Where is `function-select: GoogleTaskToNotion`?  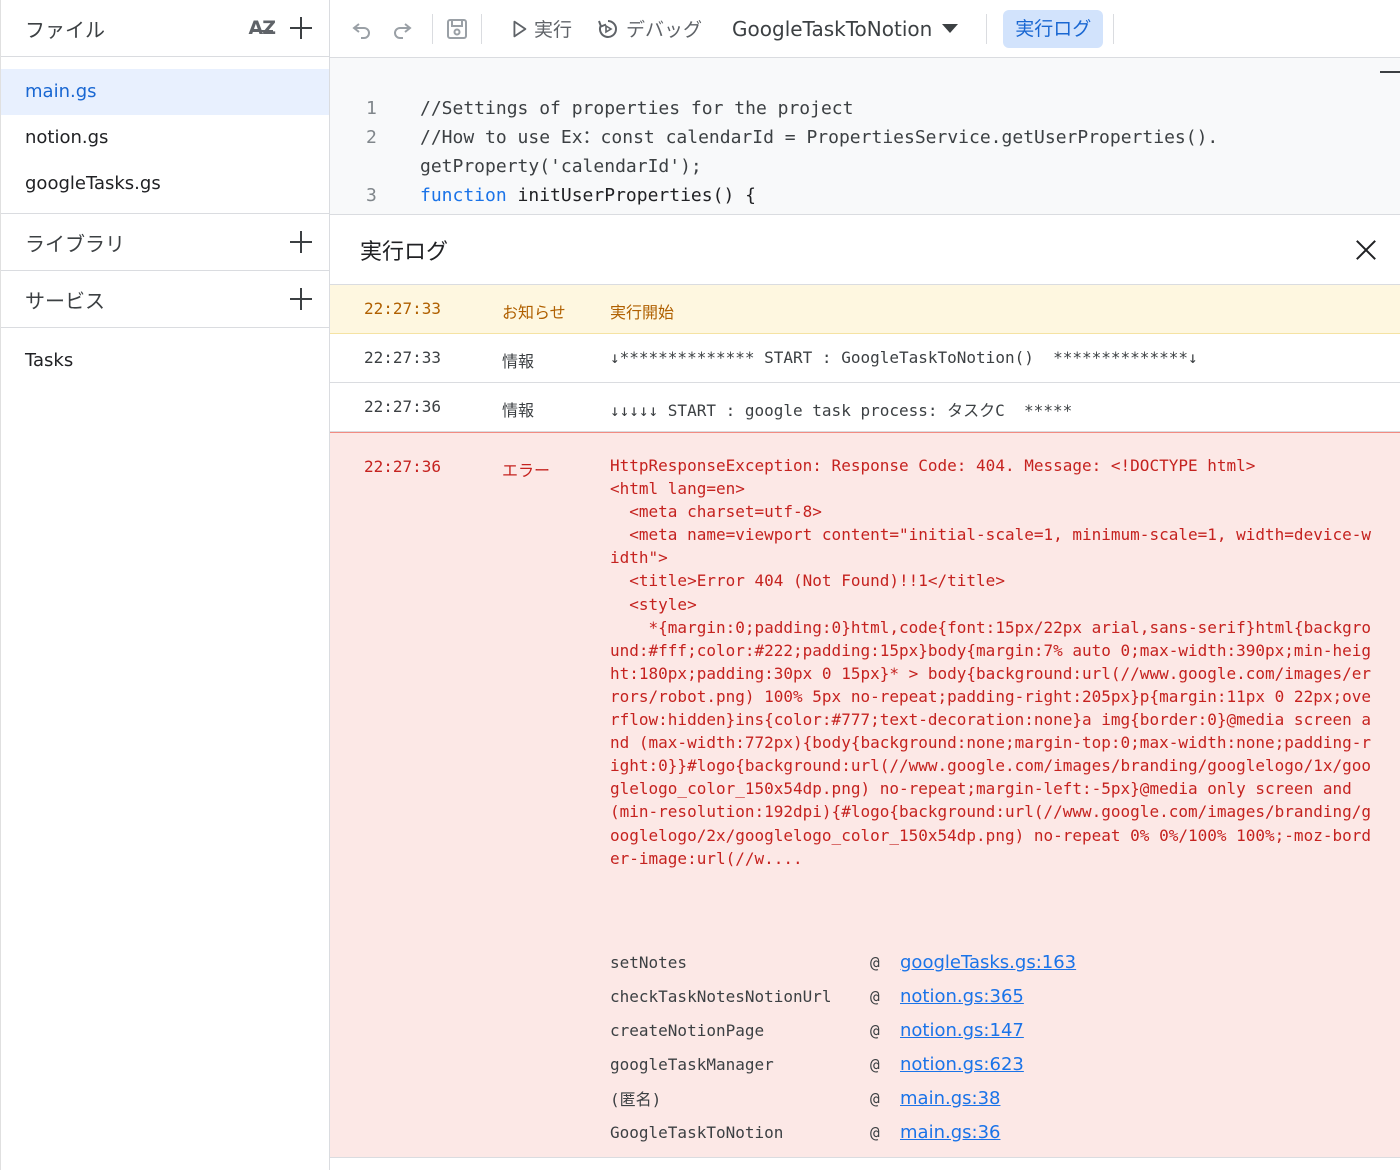
function-select: GoogleTaskToNotion is located at coordinates (845, 29).